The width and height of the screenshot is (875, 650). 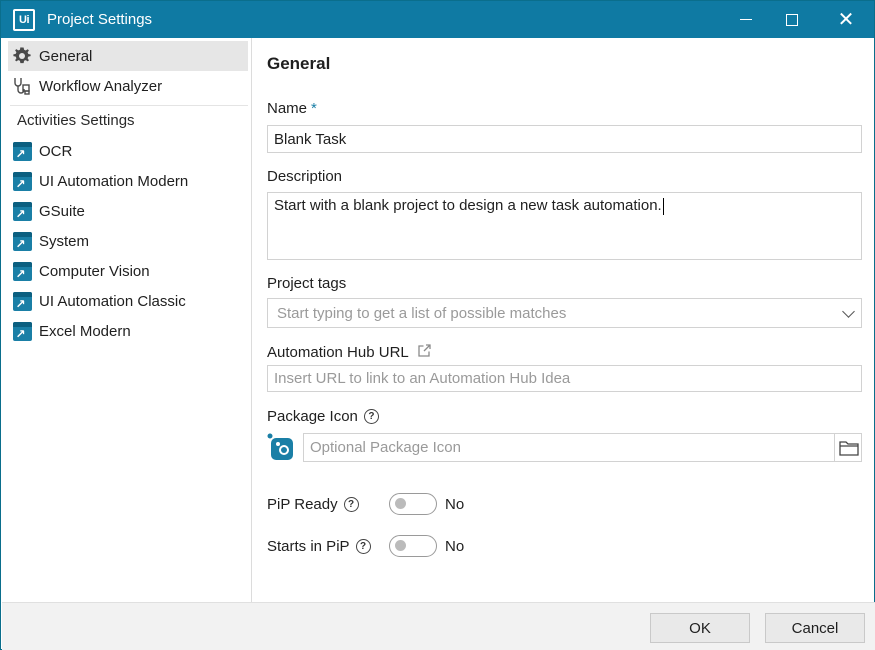 I want to click on uipath-logo-icon: Ui, so click(x=24, y=20).